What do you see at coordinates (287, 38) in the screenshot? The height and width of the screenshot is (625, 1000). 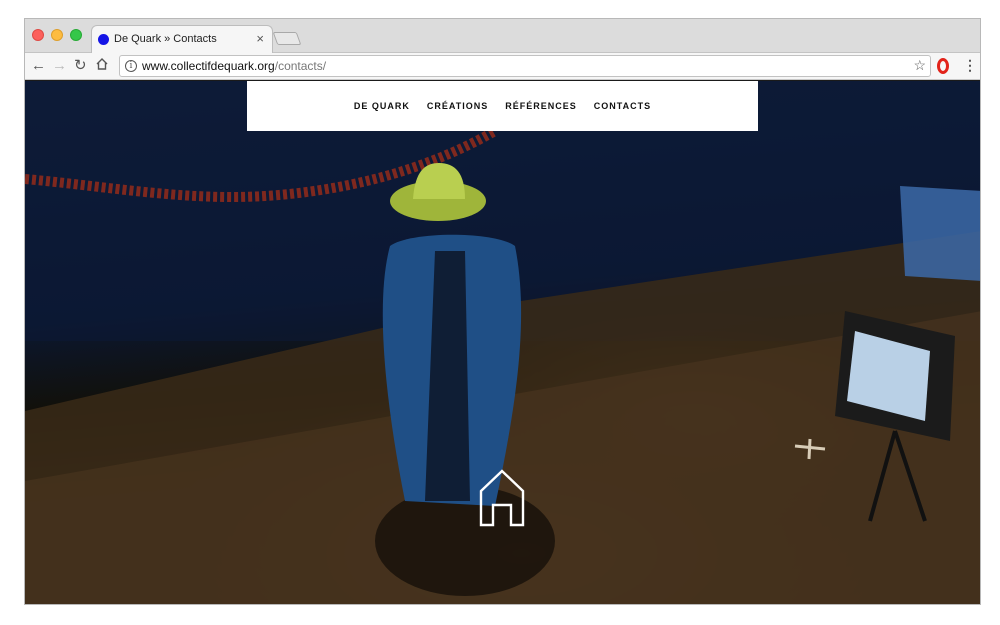 I see `new-tab-button` at bounding box center [287, 38].